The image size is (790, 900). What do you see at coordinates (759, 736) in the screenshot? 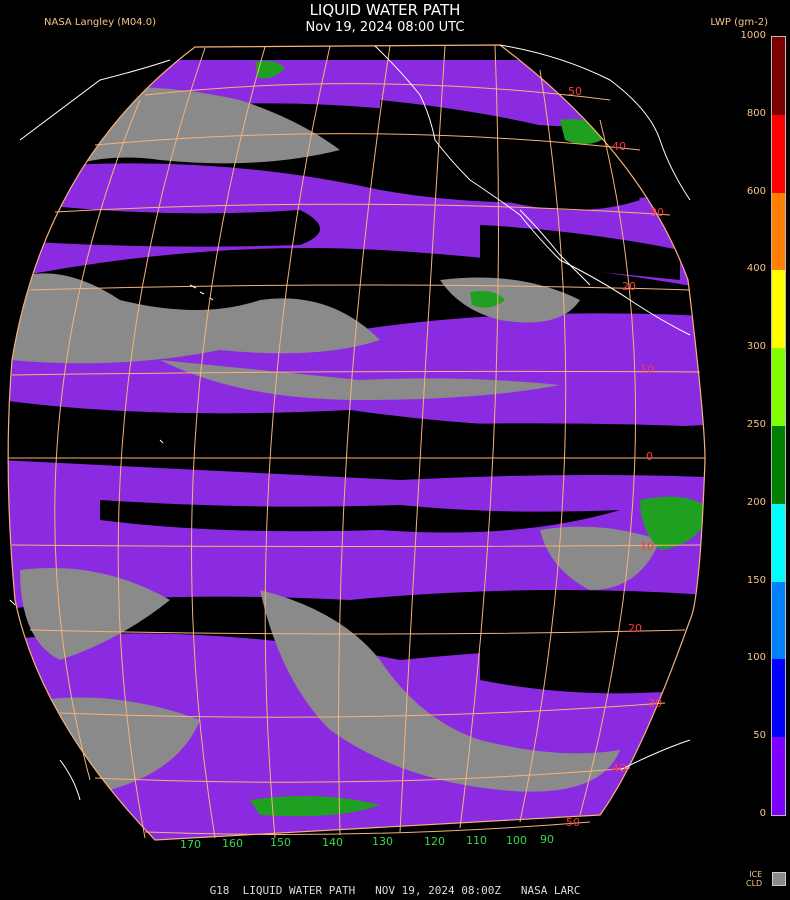
I see `colorbar-tick-label: 50` at bounding box center [759, 736].